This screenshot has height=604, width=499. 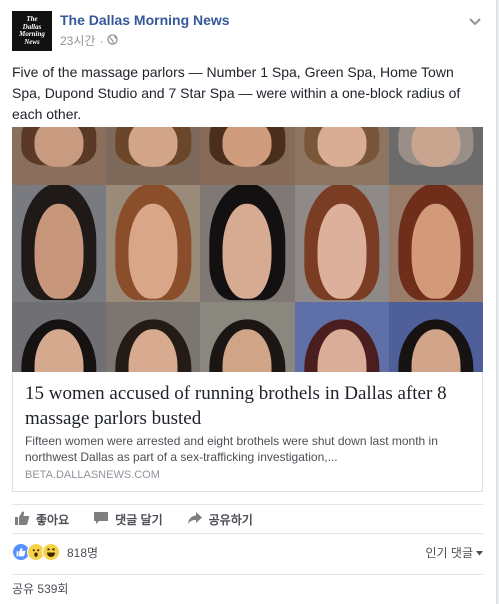 I want to click on comment-label: 댓글 달기, so click(x=139, y=519).